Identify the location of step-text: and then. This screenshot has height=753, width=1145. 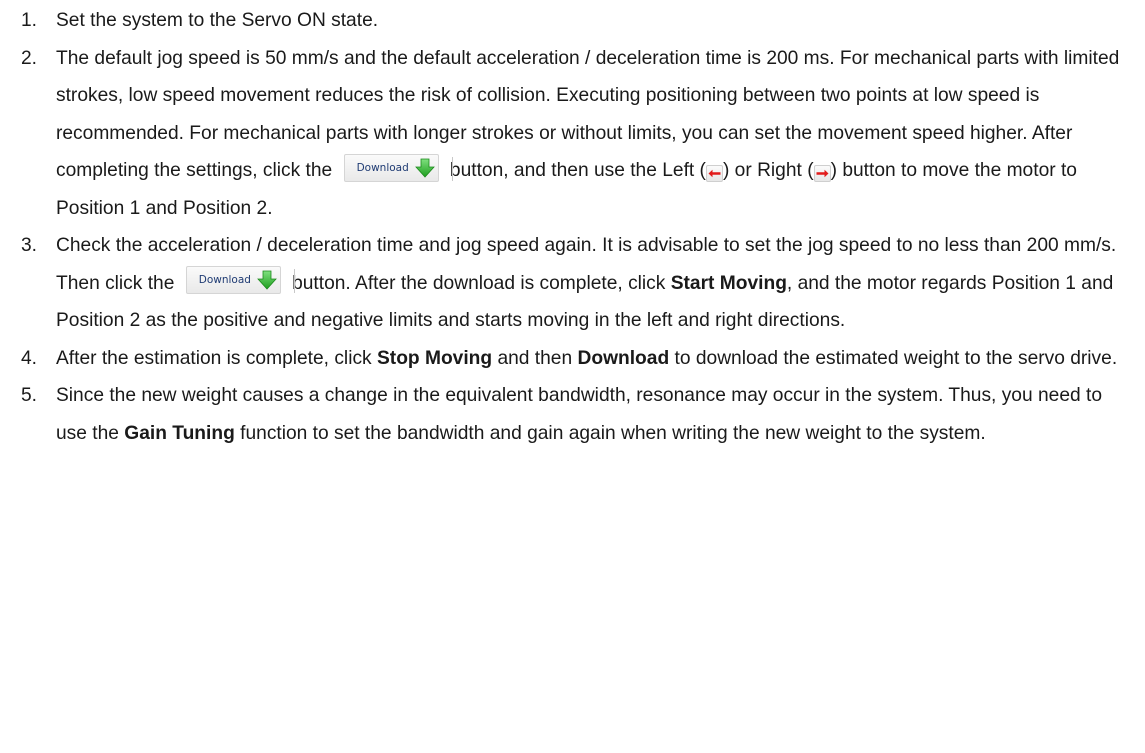
(535, 358).